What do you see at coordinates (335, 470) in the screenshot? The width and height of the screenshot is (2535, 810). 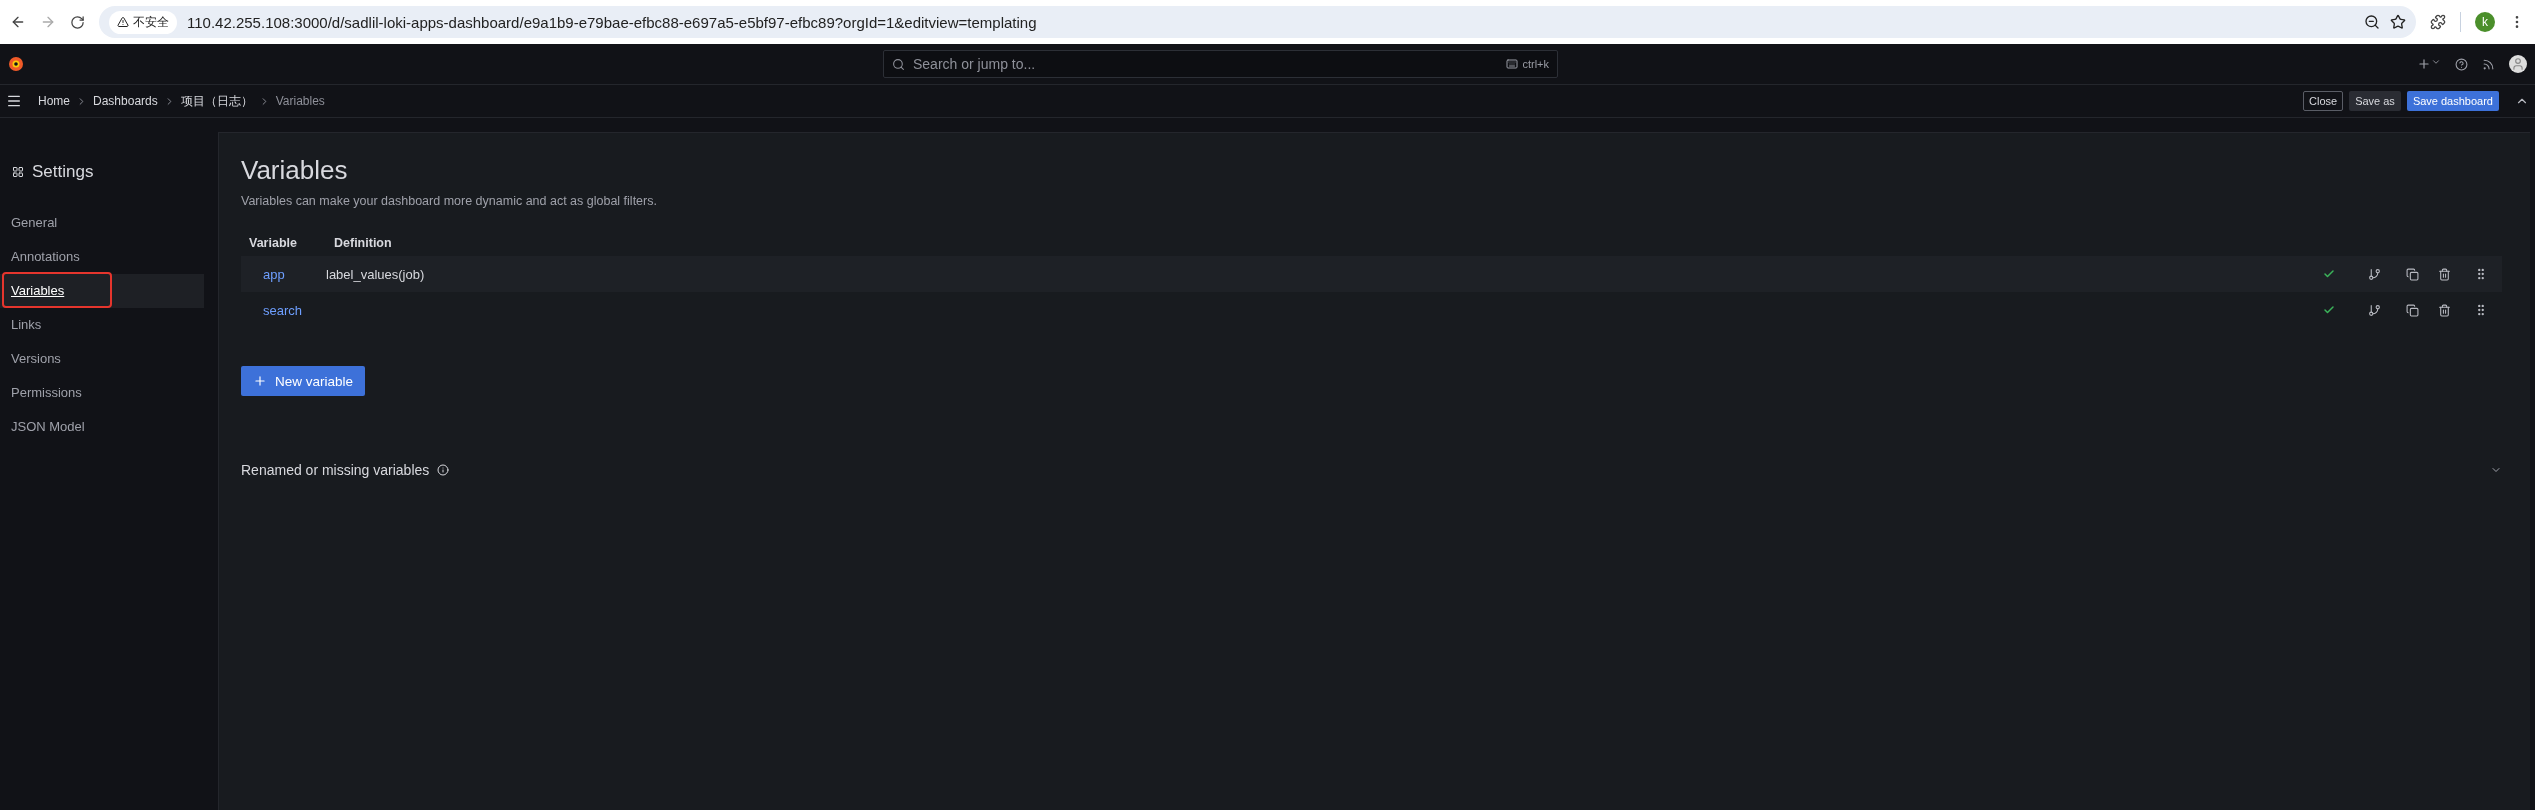 I see `section-title: Renamed or missing variables` at bounding box center [335, 470].